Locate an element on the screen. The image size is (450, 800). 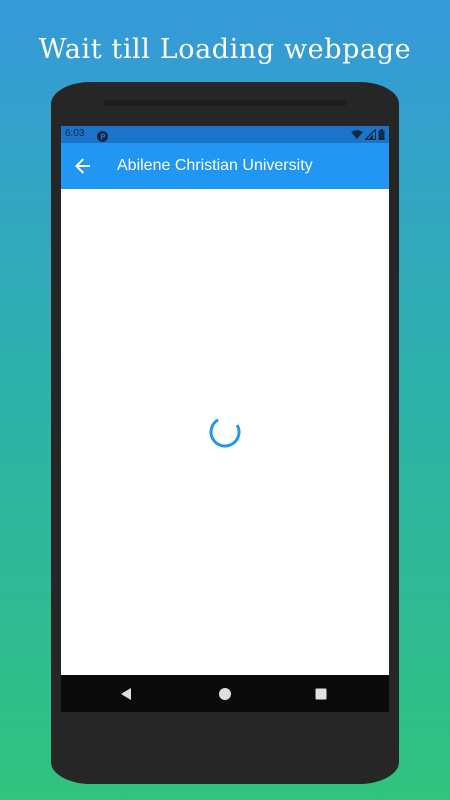
app-notification-icon is located at coordinates (102, 135).